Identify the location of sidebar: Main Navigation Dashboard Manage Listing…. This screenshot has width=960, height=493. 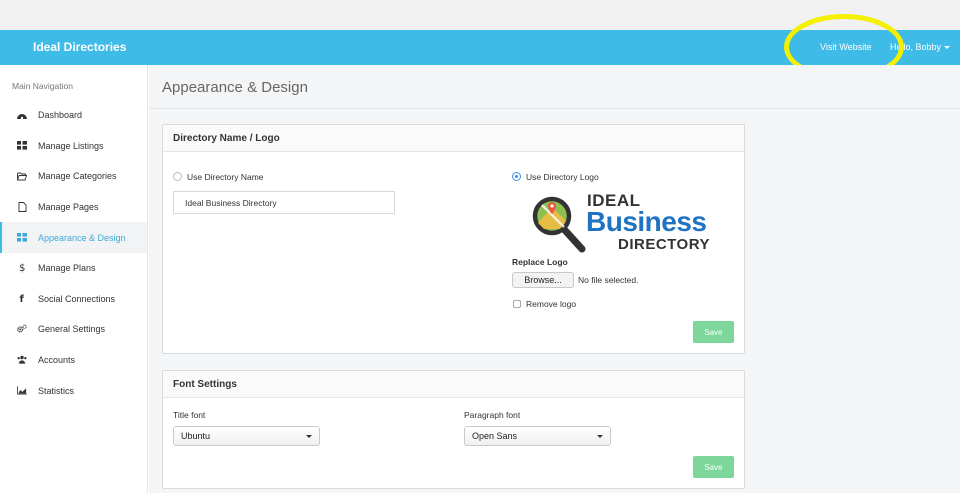
(74, 279).